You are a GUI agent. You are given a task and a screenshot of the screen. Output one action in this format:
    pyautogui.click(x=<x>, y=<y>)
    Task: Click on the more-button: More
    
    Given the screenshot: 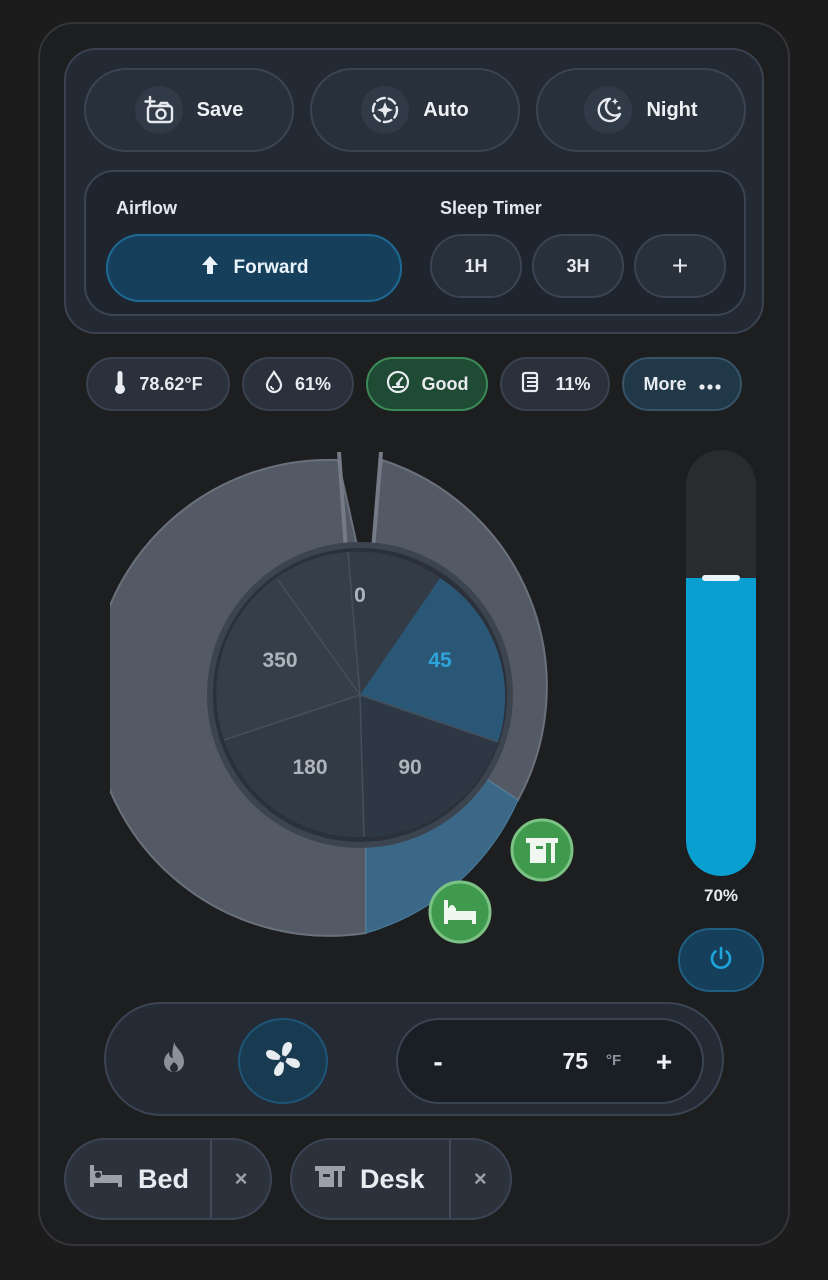 What is the action you would take?
    pyautogui.click(x=682, y=384)
    